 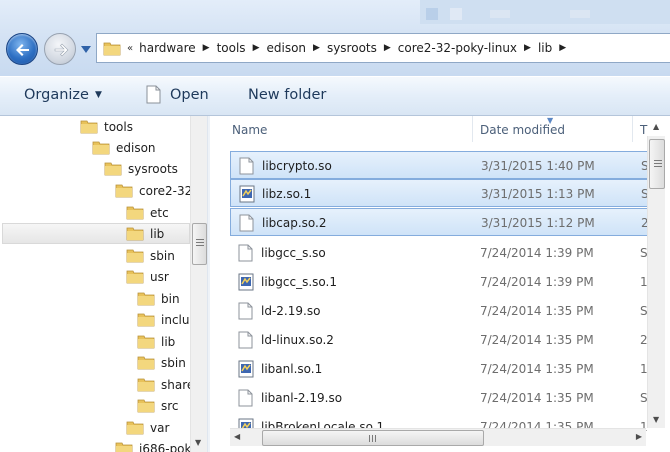 I want to click on tree-item-usr: usr, so click(x=147, y=276).